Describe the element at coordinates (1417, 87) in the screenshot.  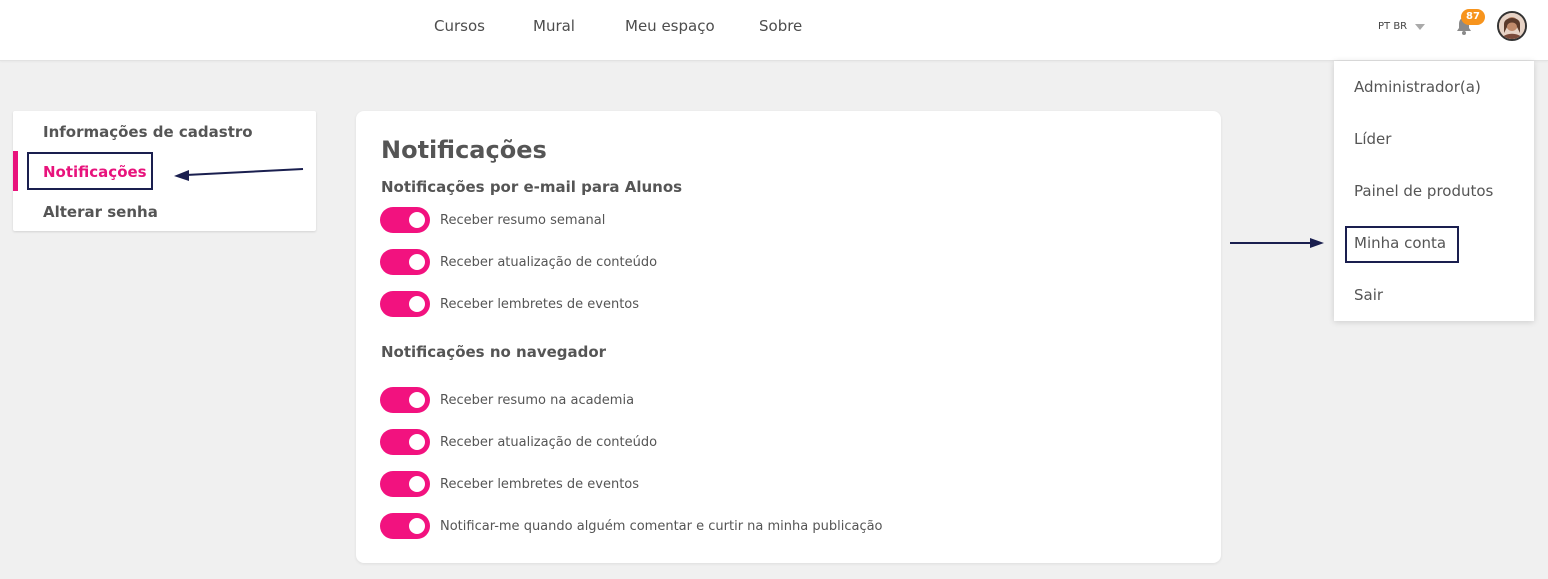
I see `menu-item-administrador: Administrador(a)` at that location.